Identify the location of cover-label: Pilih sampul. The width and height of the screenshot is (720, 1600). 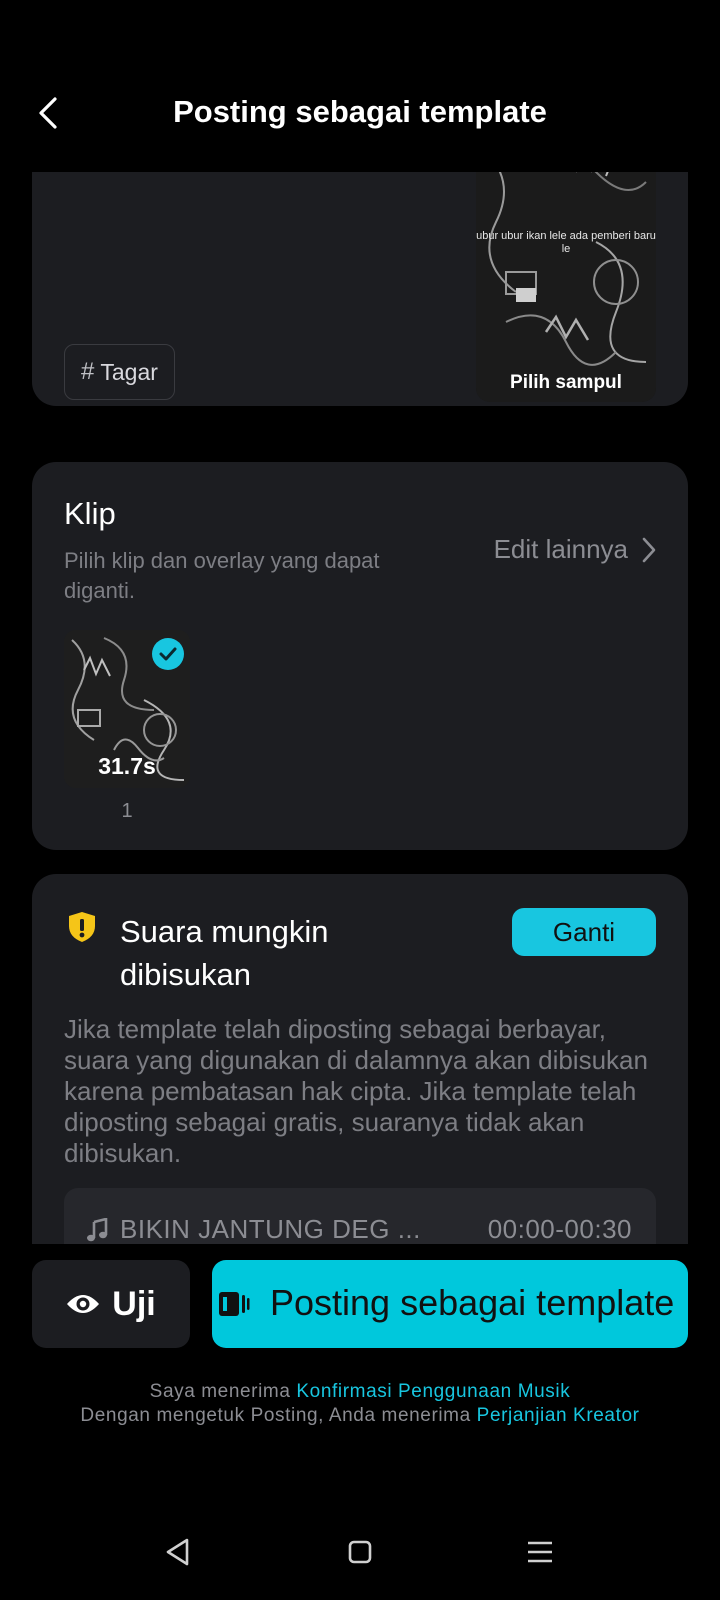
(566, 382).